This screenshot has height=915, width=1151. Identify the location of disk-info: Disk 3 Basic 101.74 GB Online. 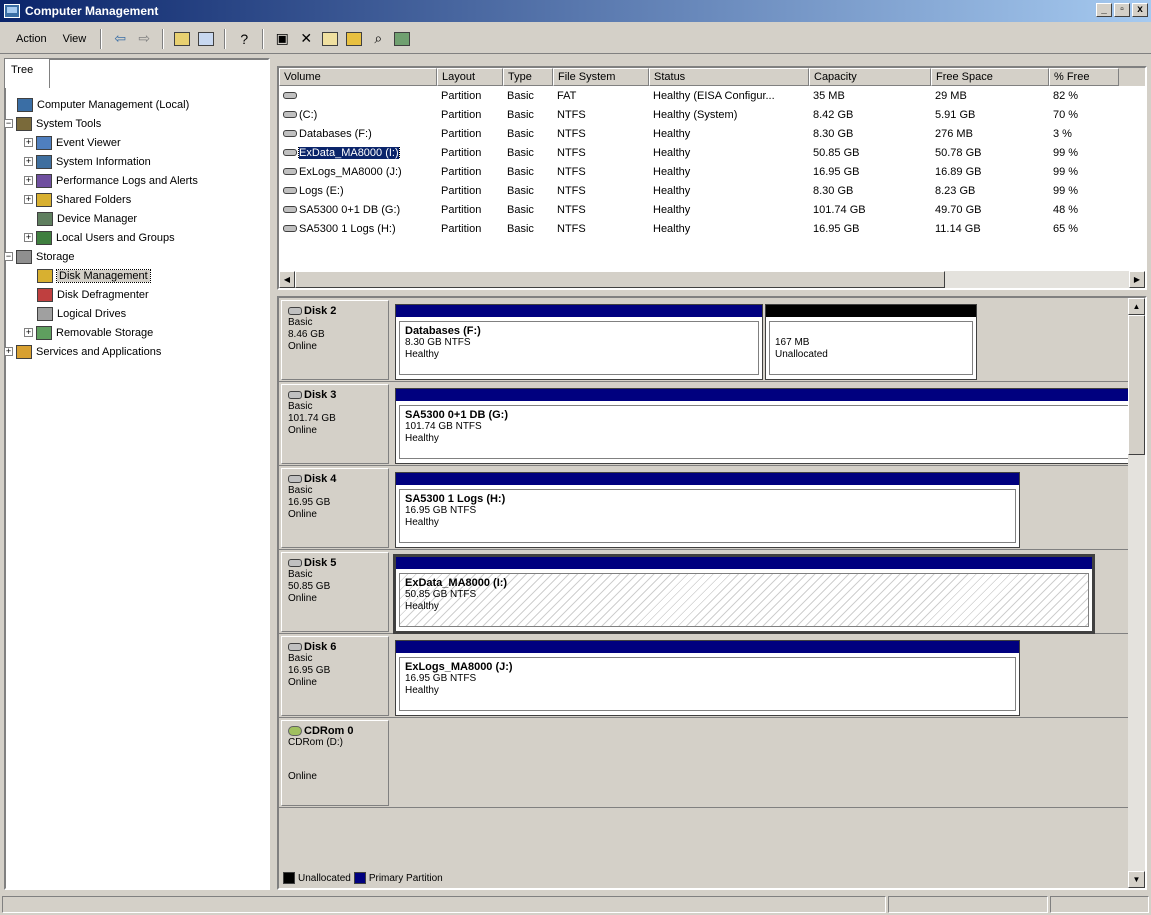
(335, 424).